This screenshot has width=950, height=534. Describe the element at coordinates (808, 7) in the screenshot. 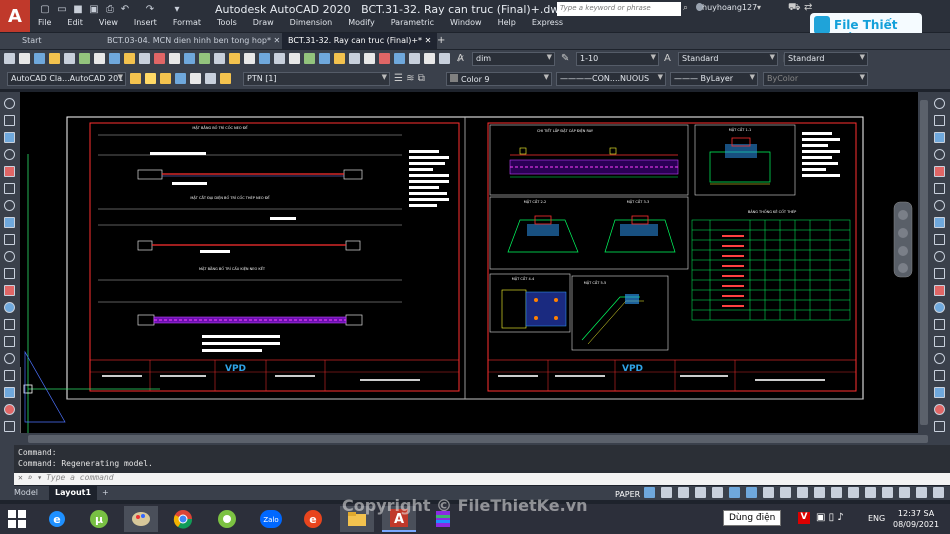

I see `exchange-icon: ⇄` at that location.